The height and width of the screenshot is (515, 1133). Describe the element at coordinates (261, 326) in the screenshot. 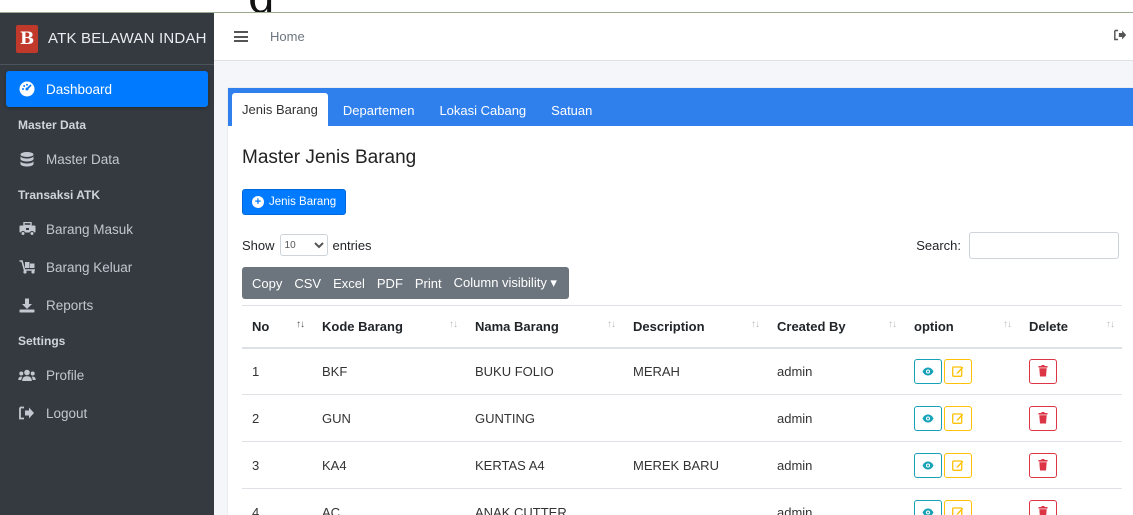

I see `column-header-label: No` at that location.